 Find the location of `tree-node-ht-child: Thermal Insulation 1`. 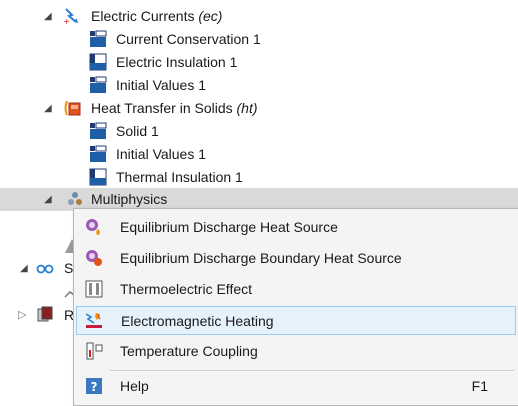

tree-node-ht-child: Thermal Insulation 1 is located at coordinates (200, 177).